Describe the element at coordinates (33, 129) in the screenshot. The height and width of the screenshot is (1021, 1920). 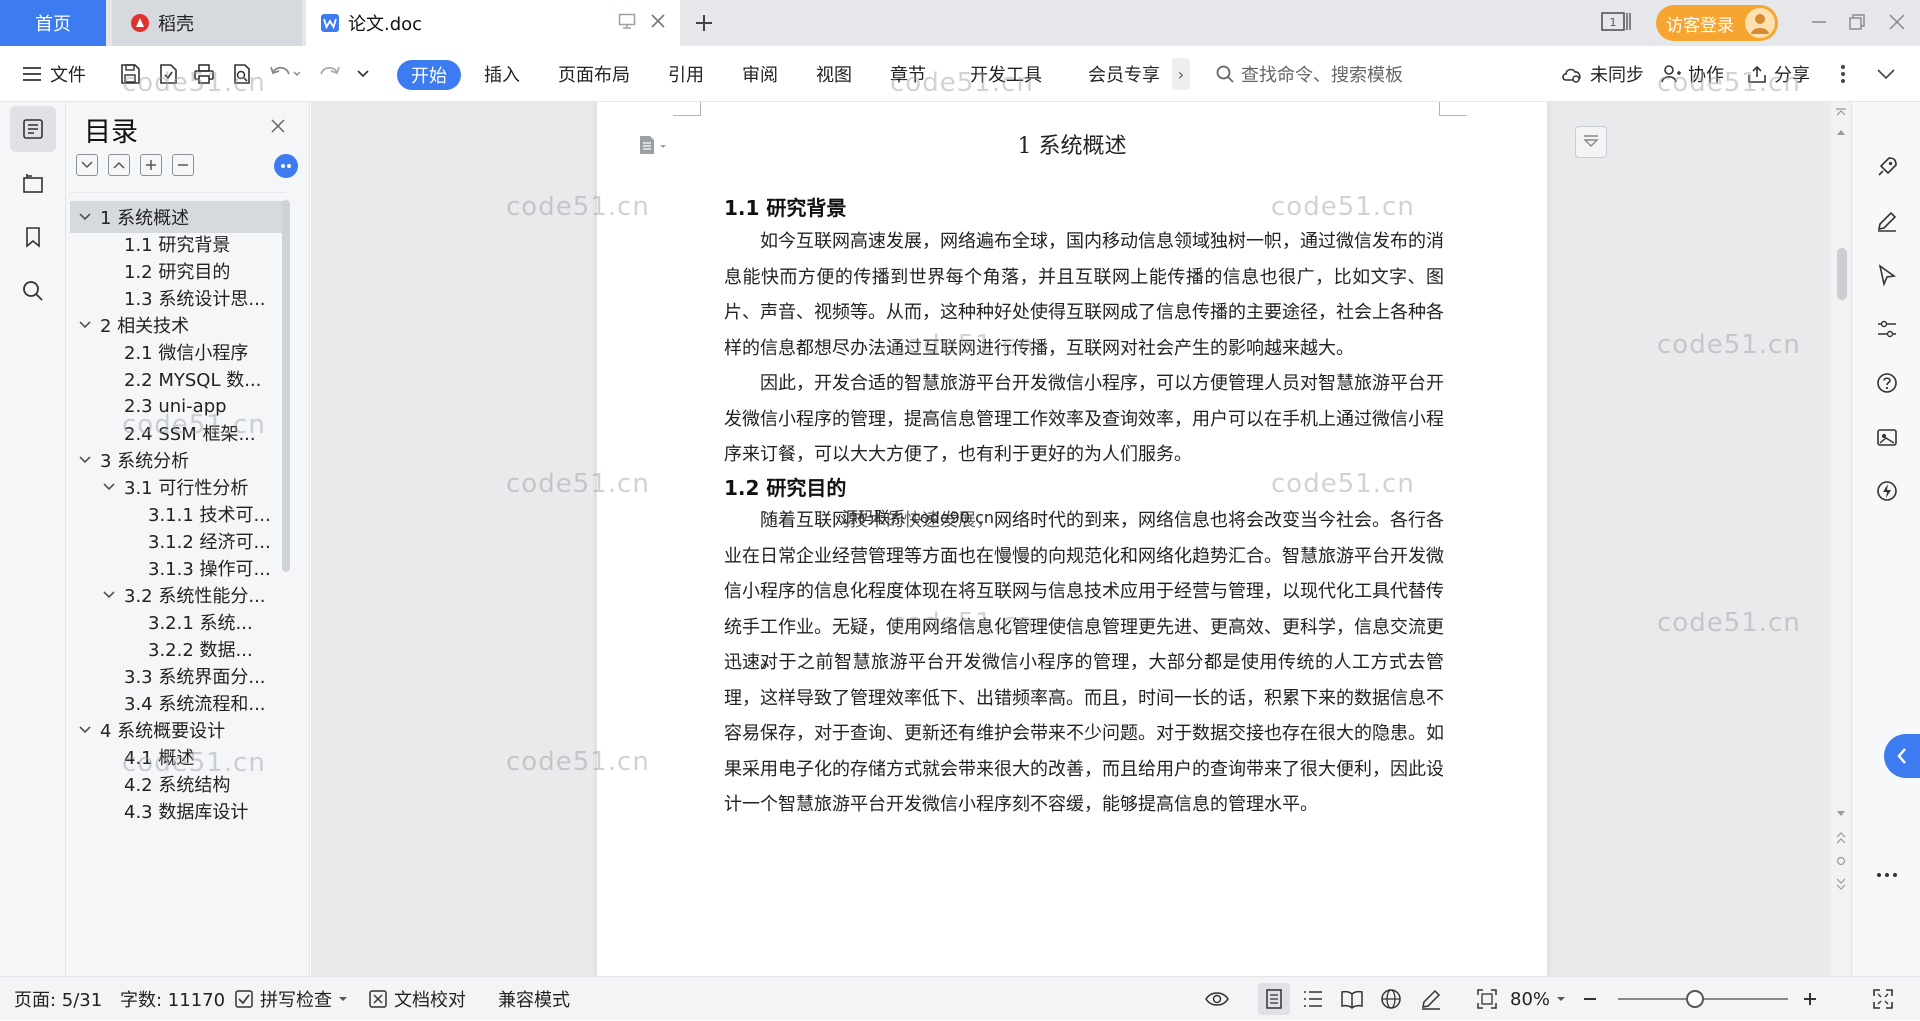
I see `toc-panel-icon` at that location.